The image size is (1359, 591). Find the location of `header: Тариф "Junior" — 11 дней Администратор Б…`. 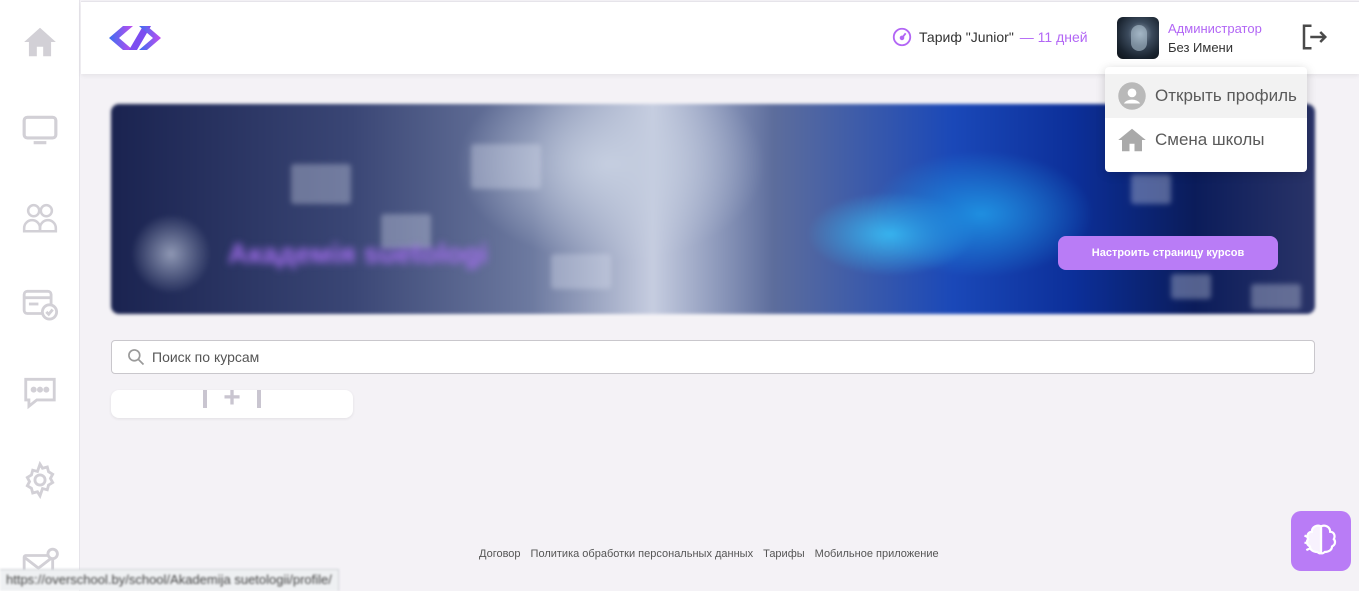

header: Тариф "Junior" — 11 дней Администратор Б… is located at coordinates (720, 37).